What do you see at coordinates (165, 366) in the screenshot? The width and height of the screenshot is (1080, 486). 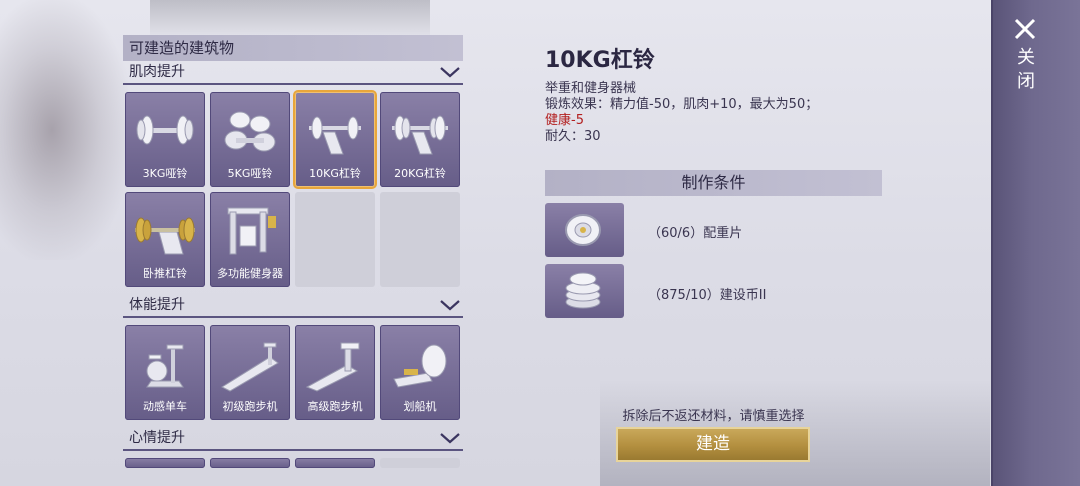 I see `exercise-bike-icon` at bounding box center [165, 366].